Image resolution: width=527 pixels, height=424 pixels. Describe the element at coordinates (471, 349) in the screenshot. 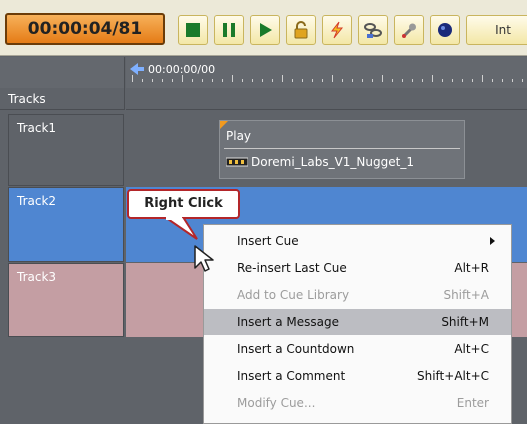

I see `menu-item-shortcut: Alt+C` at that location.